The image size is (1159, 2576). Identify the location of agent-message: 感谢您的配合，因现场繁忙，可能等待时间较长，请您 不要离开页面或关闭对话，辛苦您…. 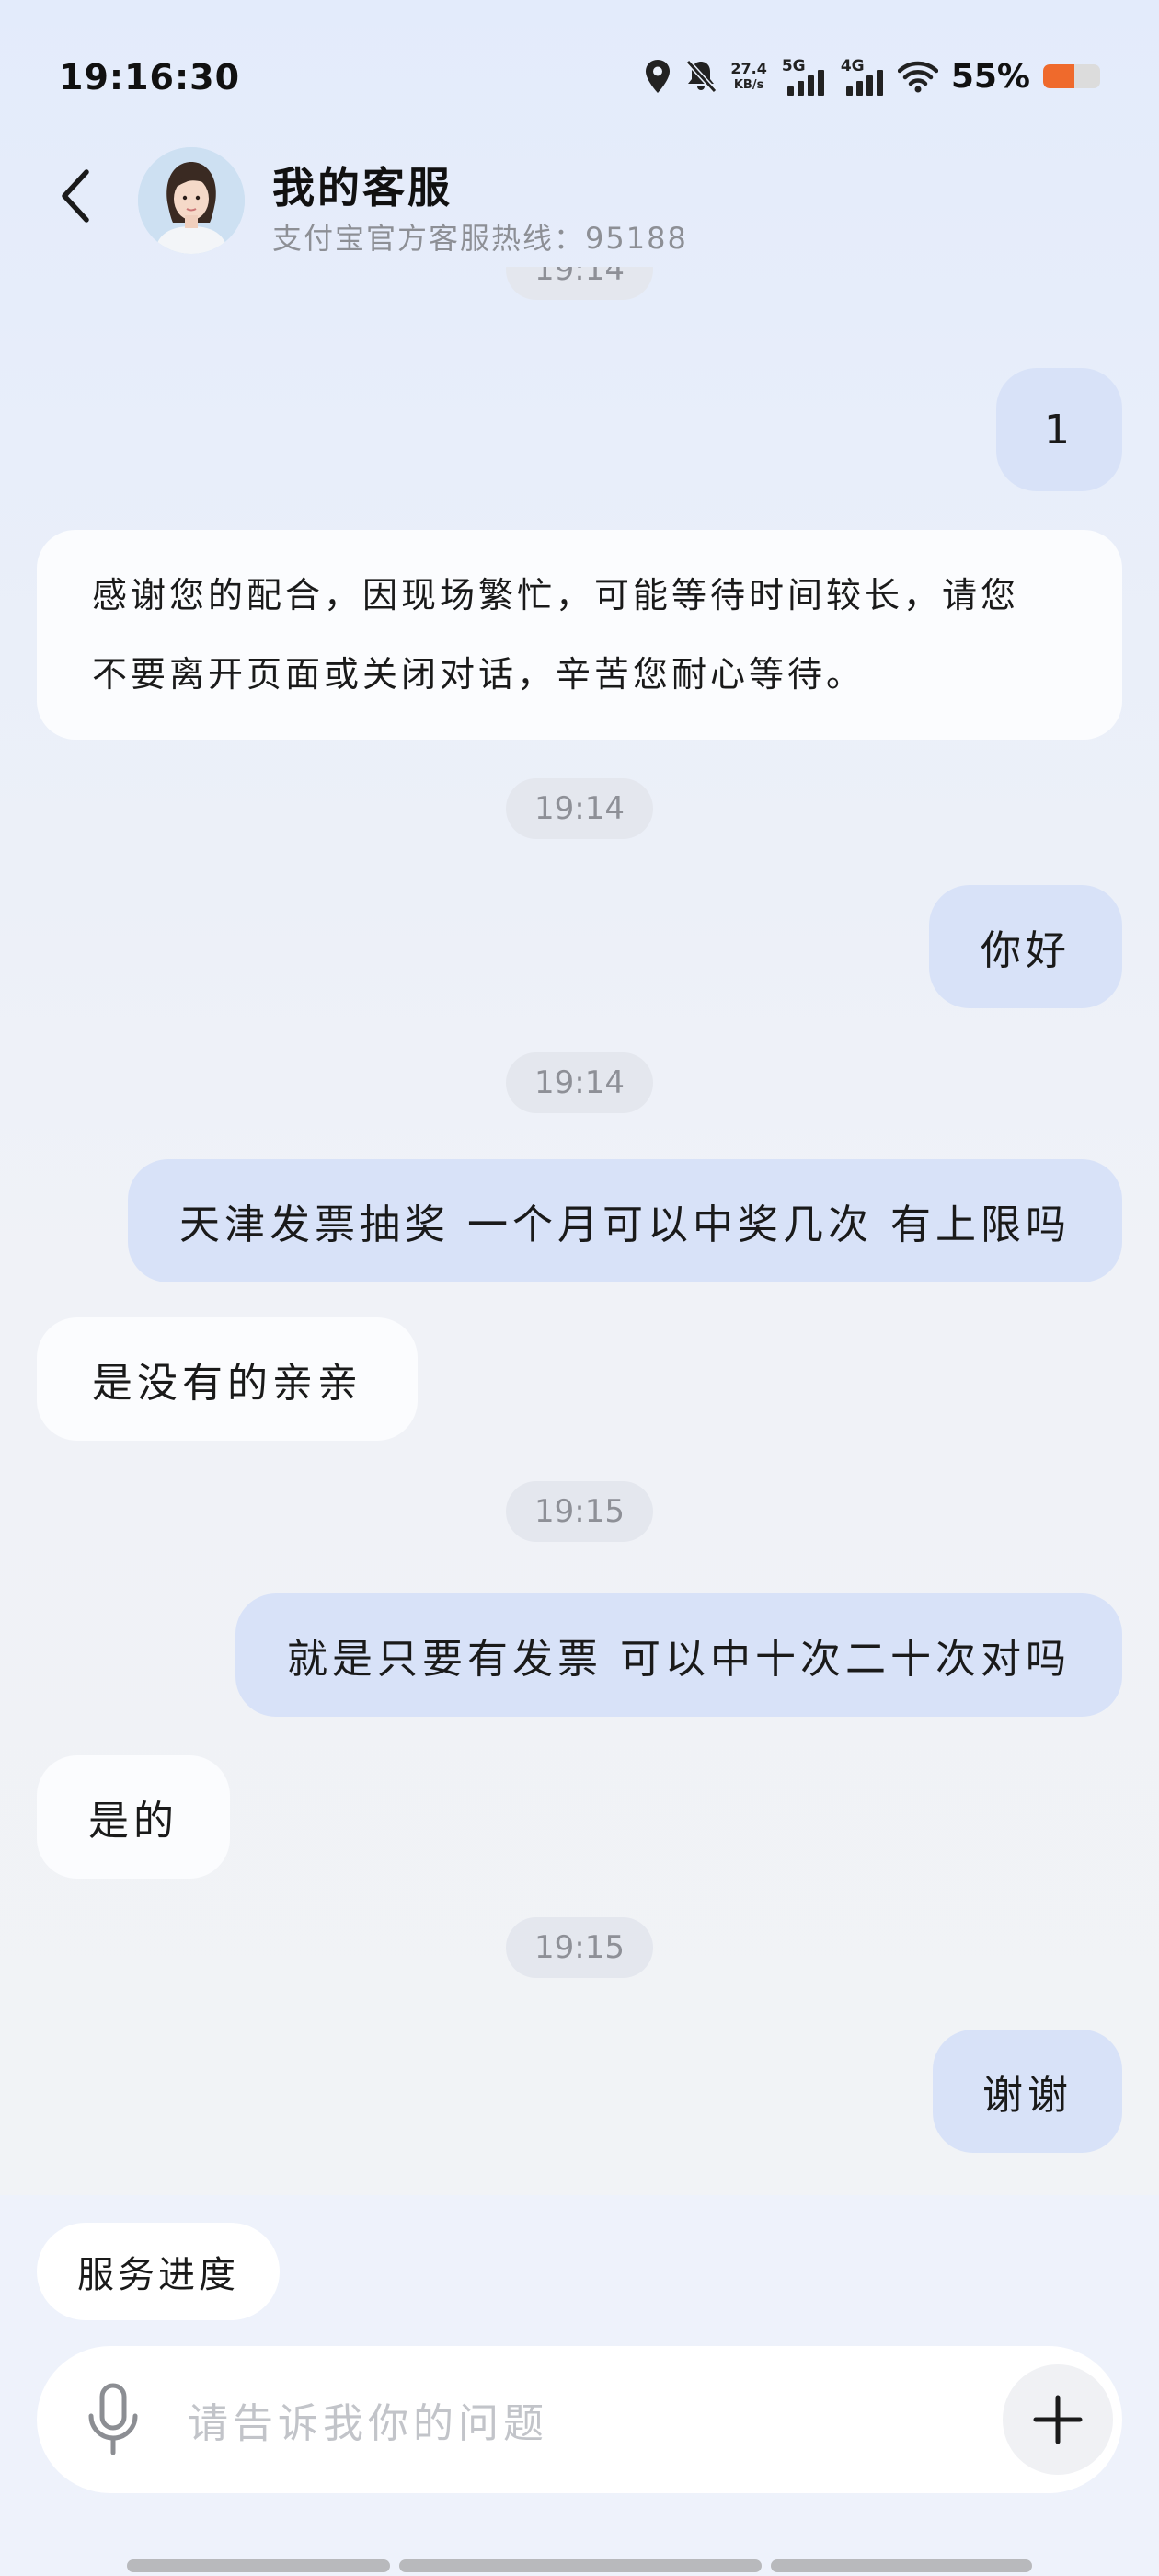
(579, 635).